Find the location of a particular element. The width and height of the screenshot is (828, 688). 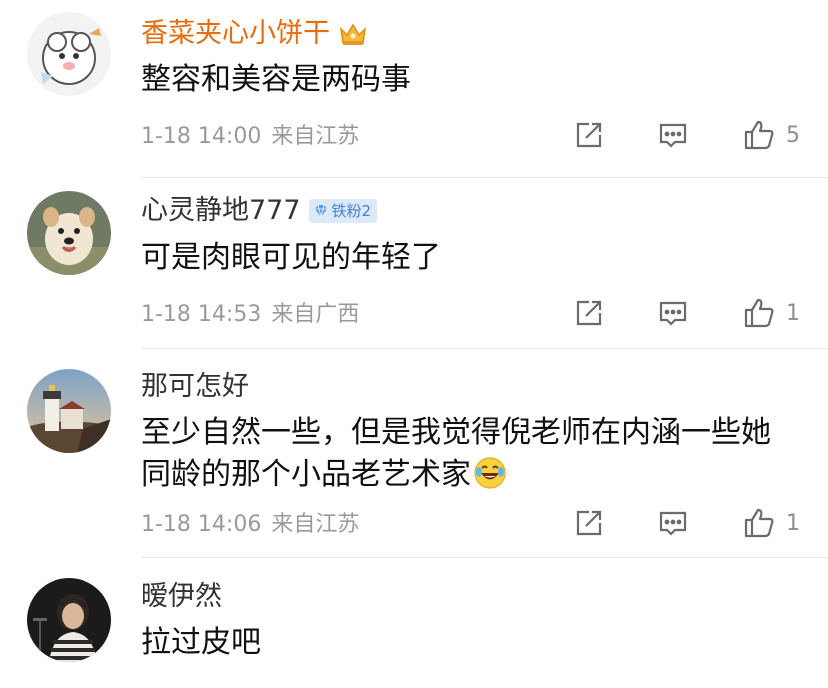

comment-date: 1-18 14:06 is located at coordinates (201, 524).